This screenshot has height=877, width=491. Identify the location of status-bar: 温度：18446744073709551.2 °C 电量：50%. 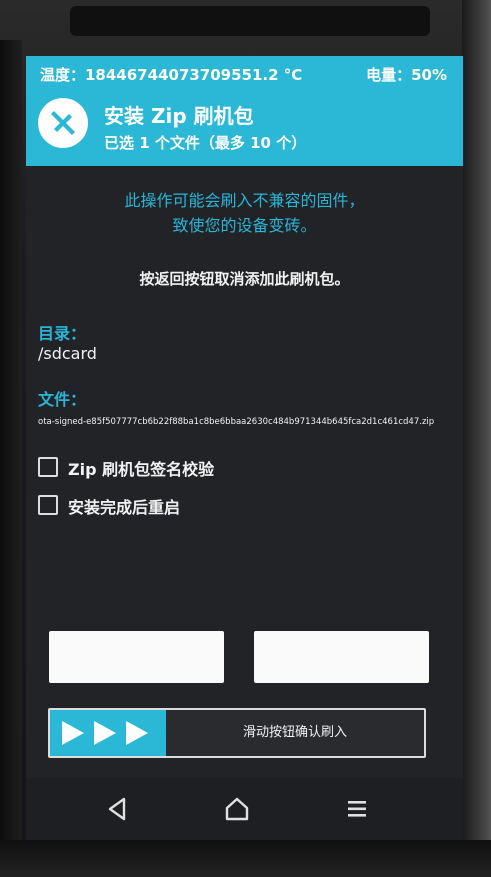
(244, 73).